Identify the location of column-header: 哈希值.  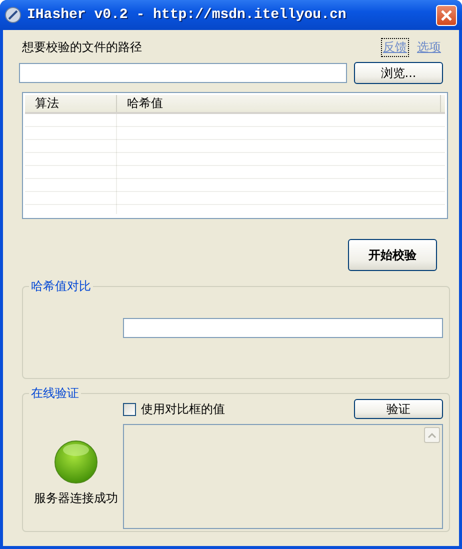
(279, 103).